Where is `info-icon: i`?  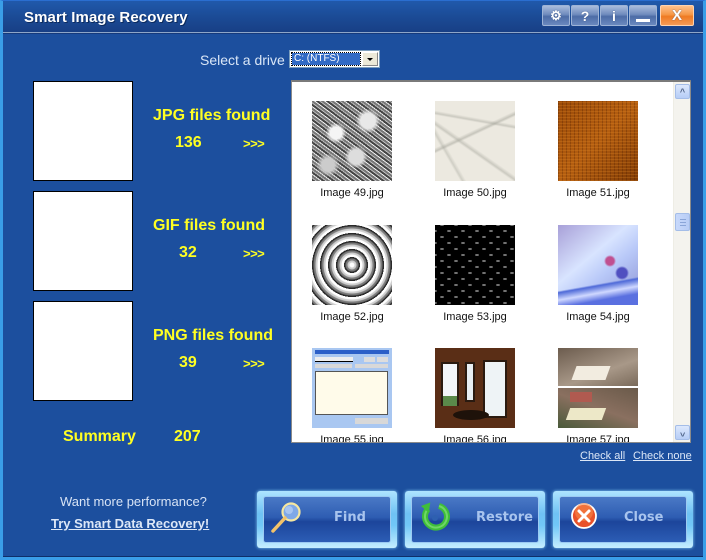
info-icon: i is located at coordinates (614, 15).